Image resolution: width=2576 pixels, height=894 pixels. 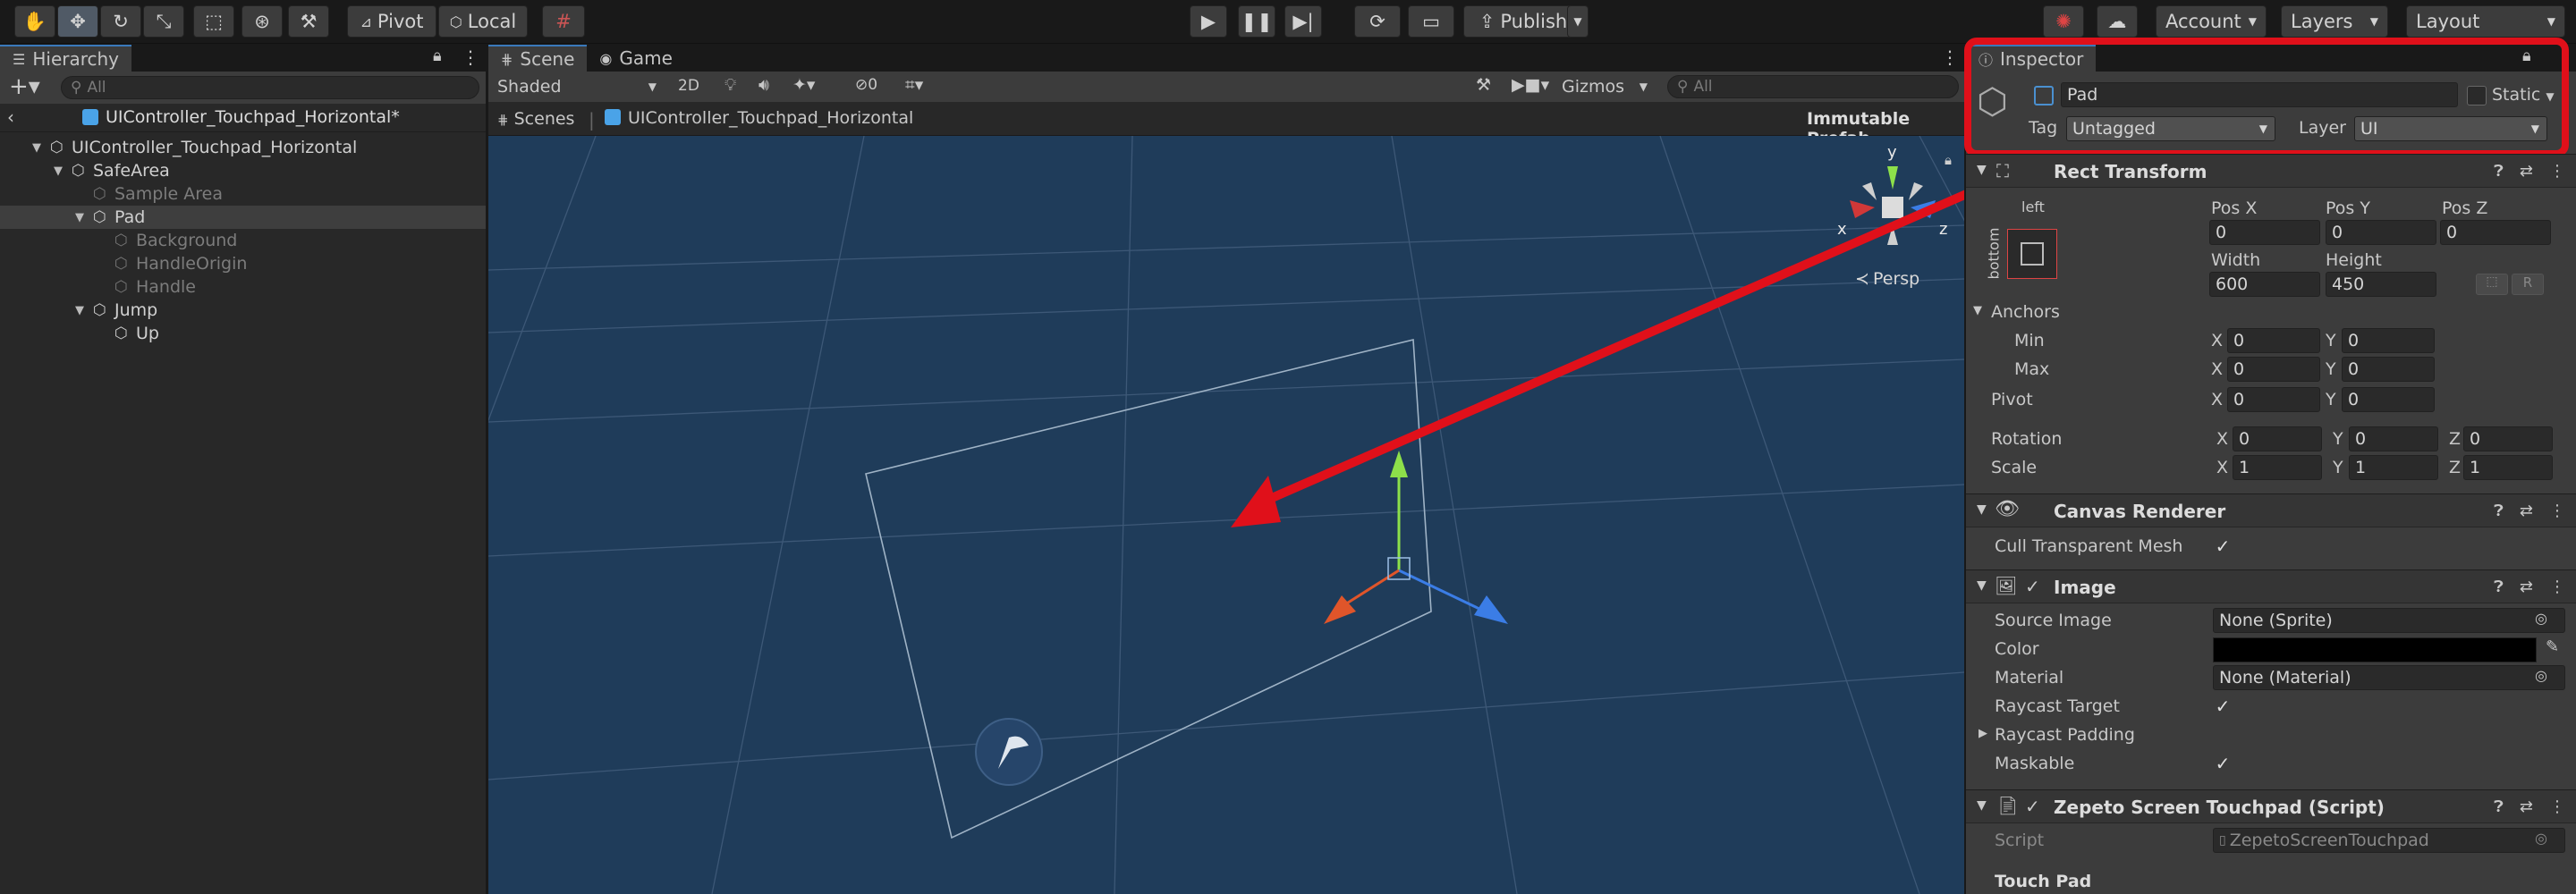 What do you see at coordinates (1377, 21) in the screenshot?
I see `sync-button: ⟳` at bounding box center [1377, 21].